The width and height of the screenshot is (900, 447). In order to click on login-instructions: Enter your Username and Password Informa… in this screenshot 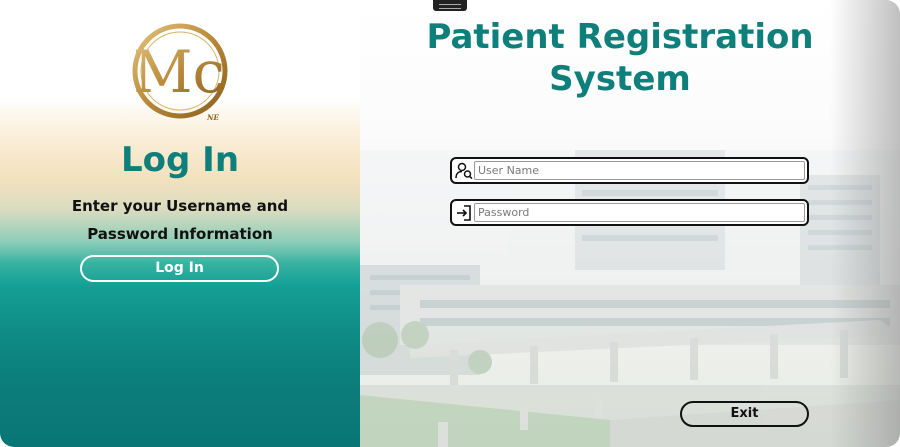, I will do `click(180, 220)`.